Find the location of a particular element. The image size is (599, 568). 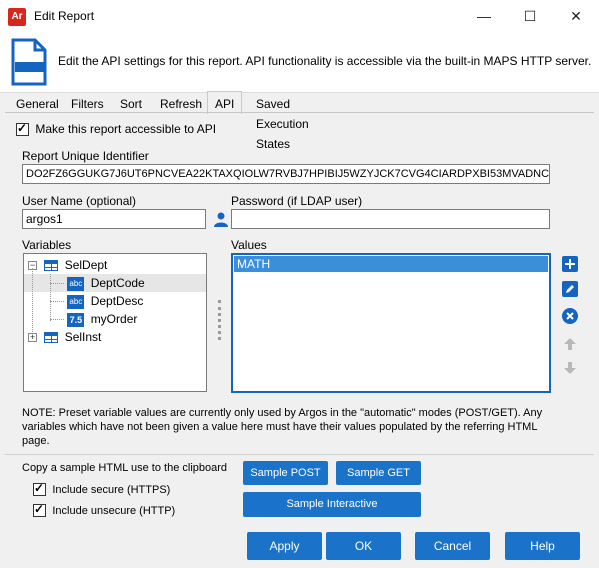

api-accessible-label: Make this report accessible to API is located at coordinates (126, 129).